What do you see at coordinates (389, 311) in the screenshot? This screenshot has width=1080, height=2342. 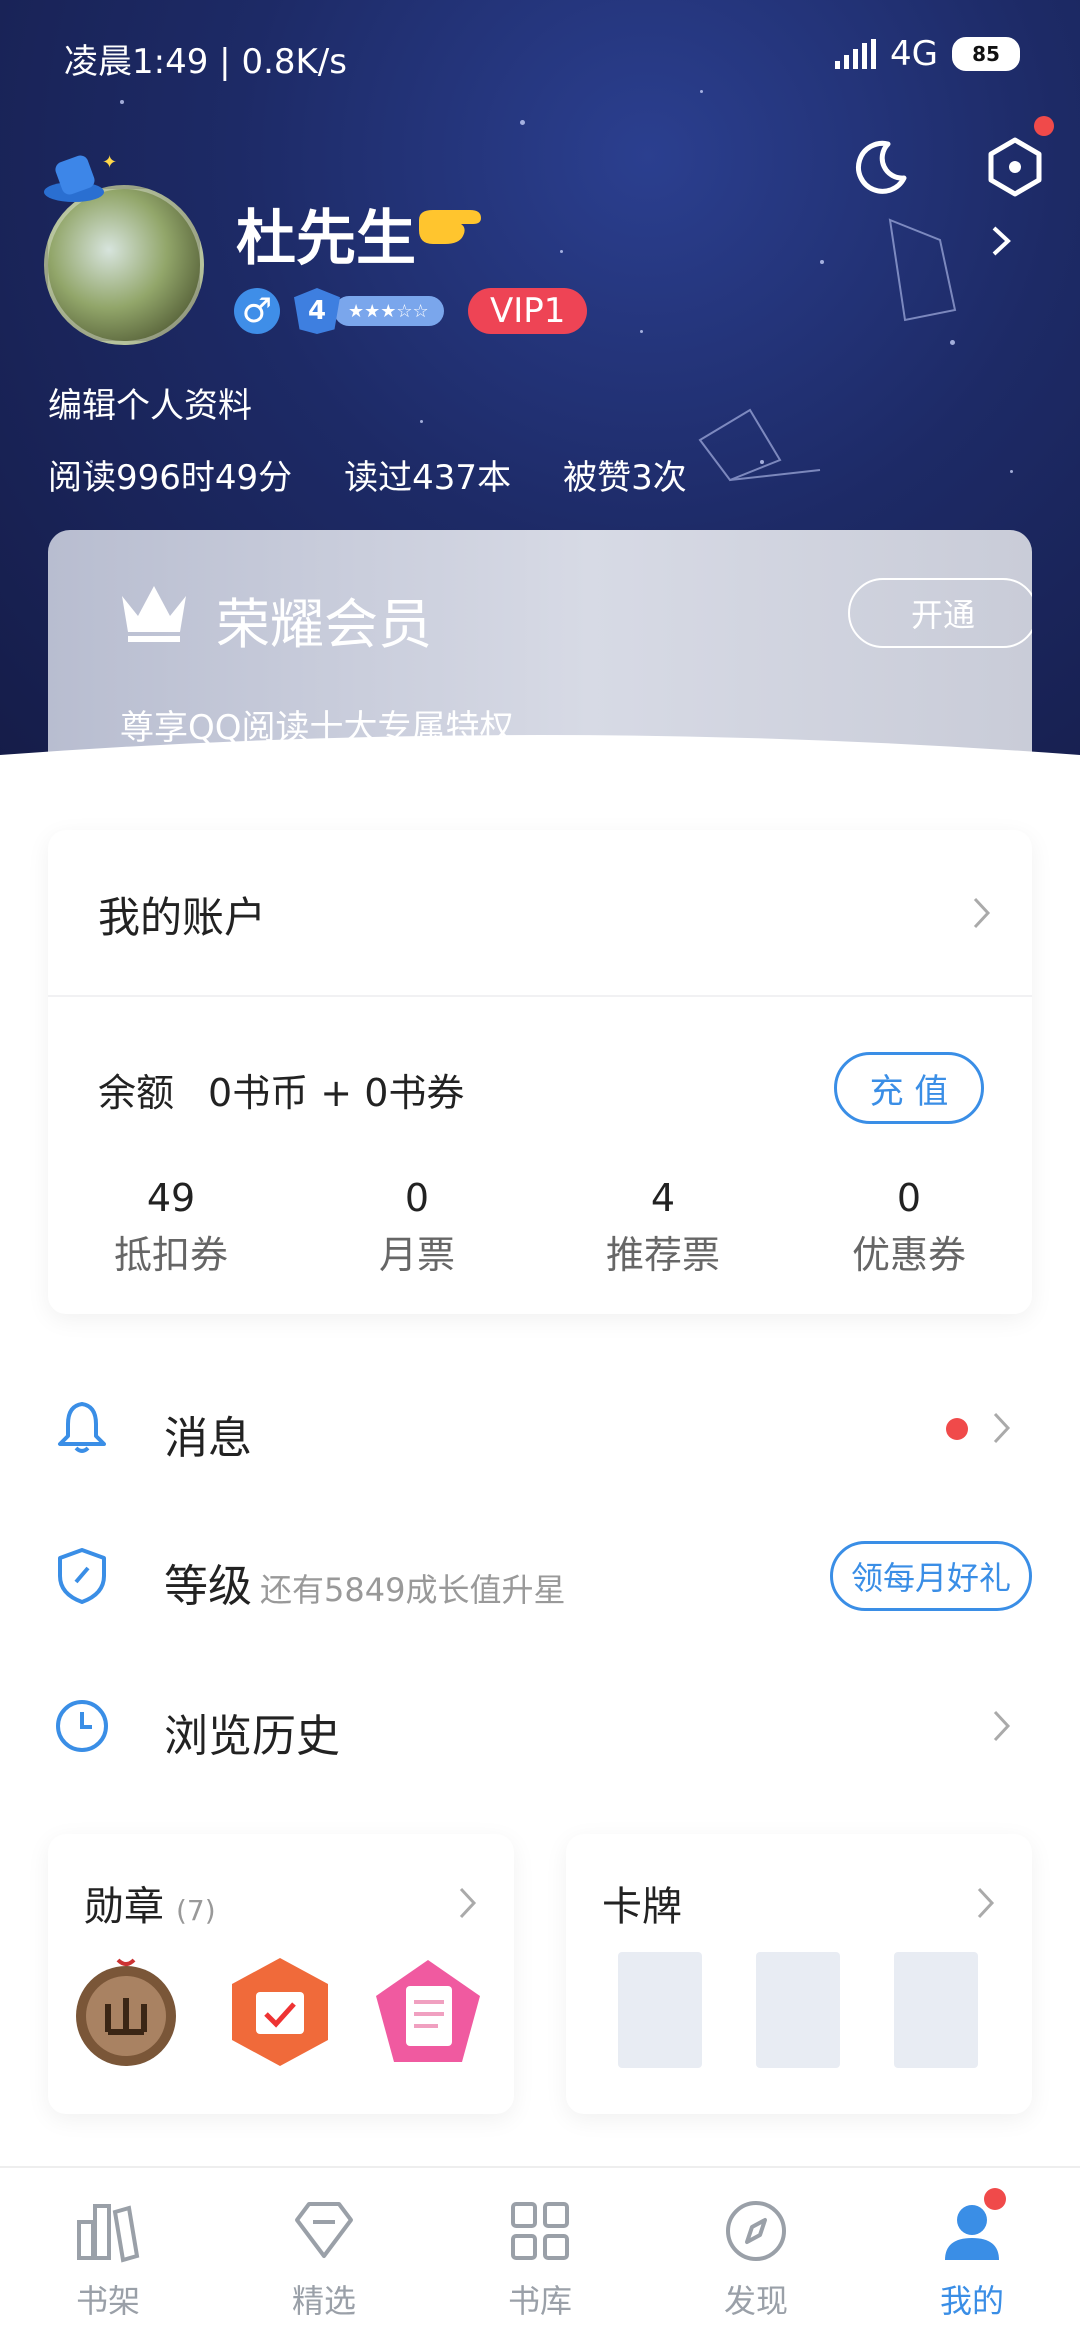 I see `level-stars-icon: ★★★☆☆` at bounding box center [389, 311].